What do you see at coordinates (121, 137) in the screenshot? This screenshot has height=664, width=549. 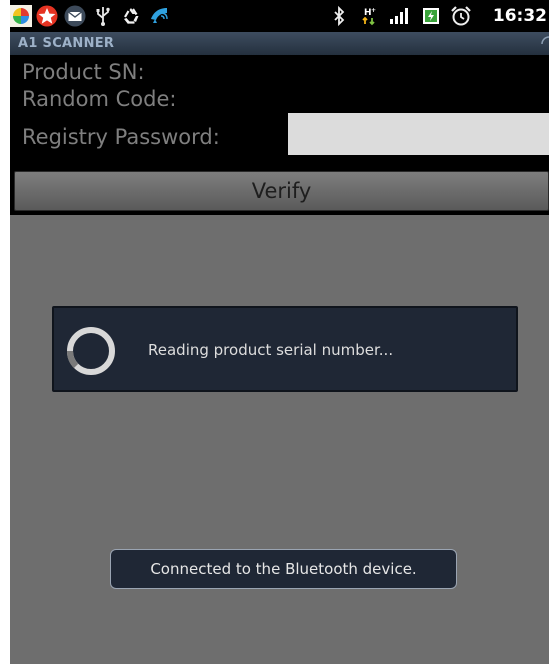 I see `registry-password-label: Registry Password:` at bounding box center [121, 137].